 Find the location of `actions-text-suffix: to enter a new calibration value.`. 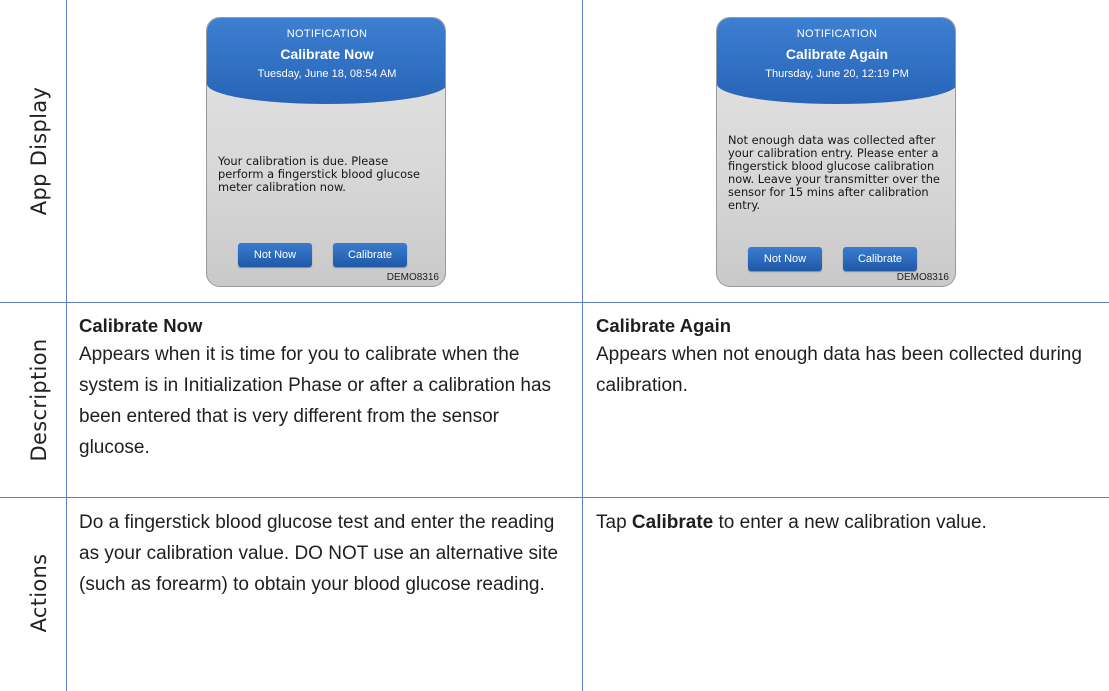

actions-text-suffix: to enter a new calibration value. is located at coordinates (850, 522).